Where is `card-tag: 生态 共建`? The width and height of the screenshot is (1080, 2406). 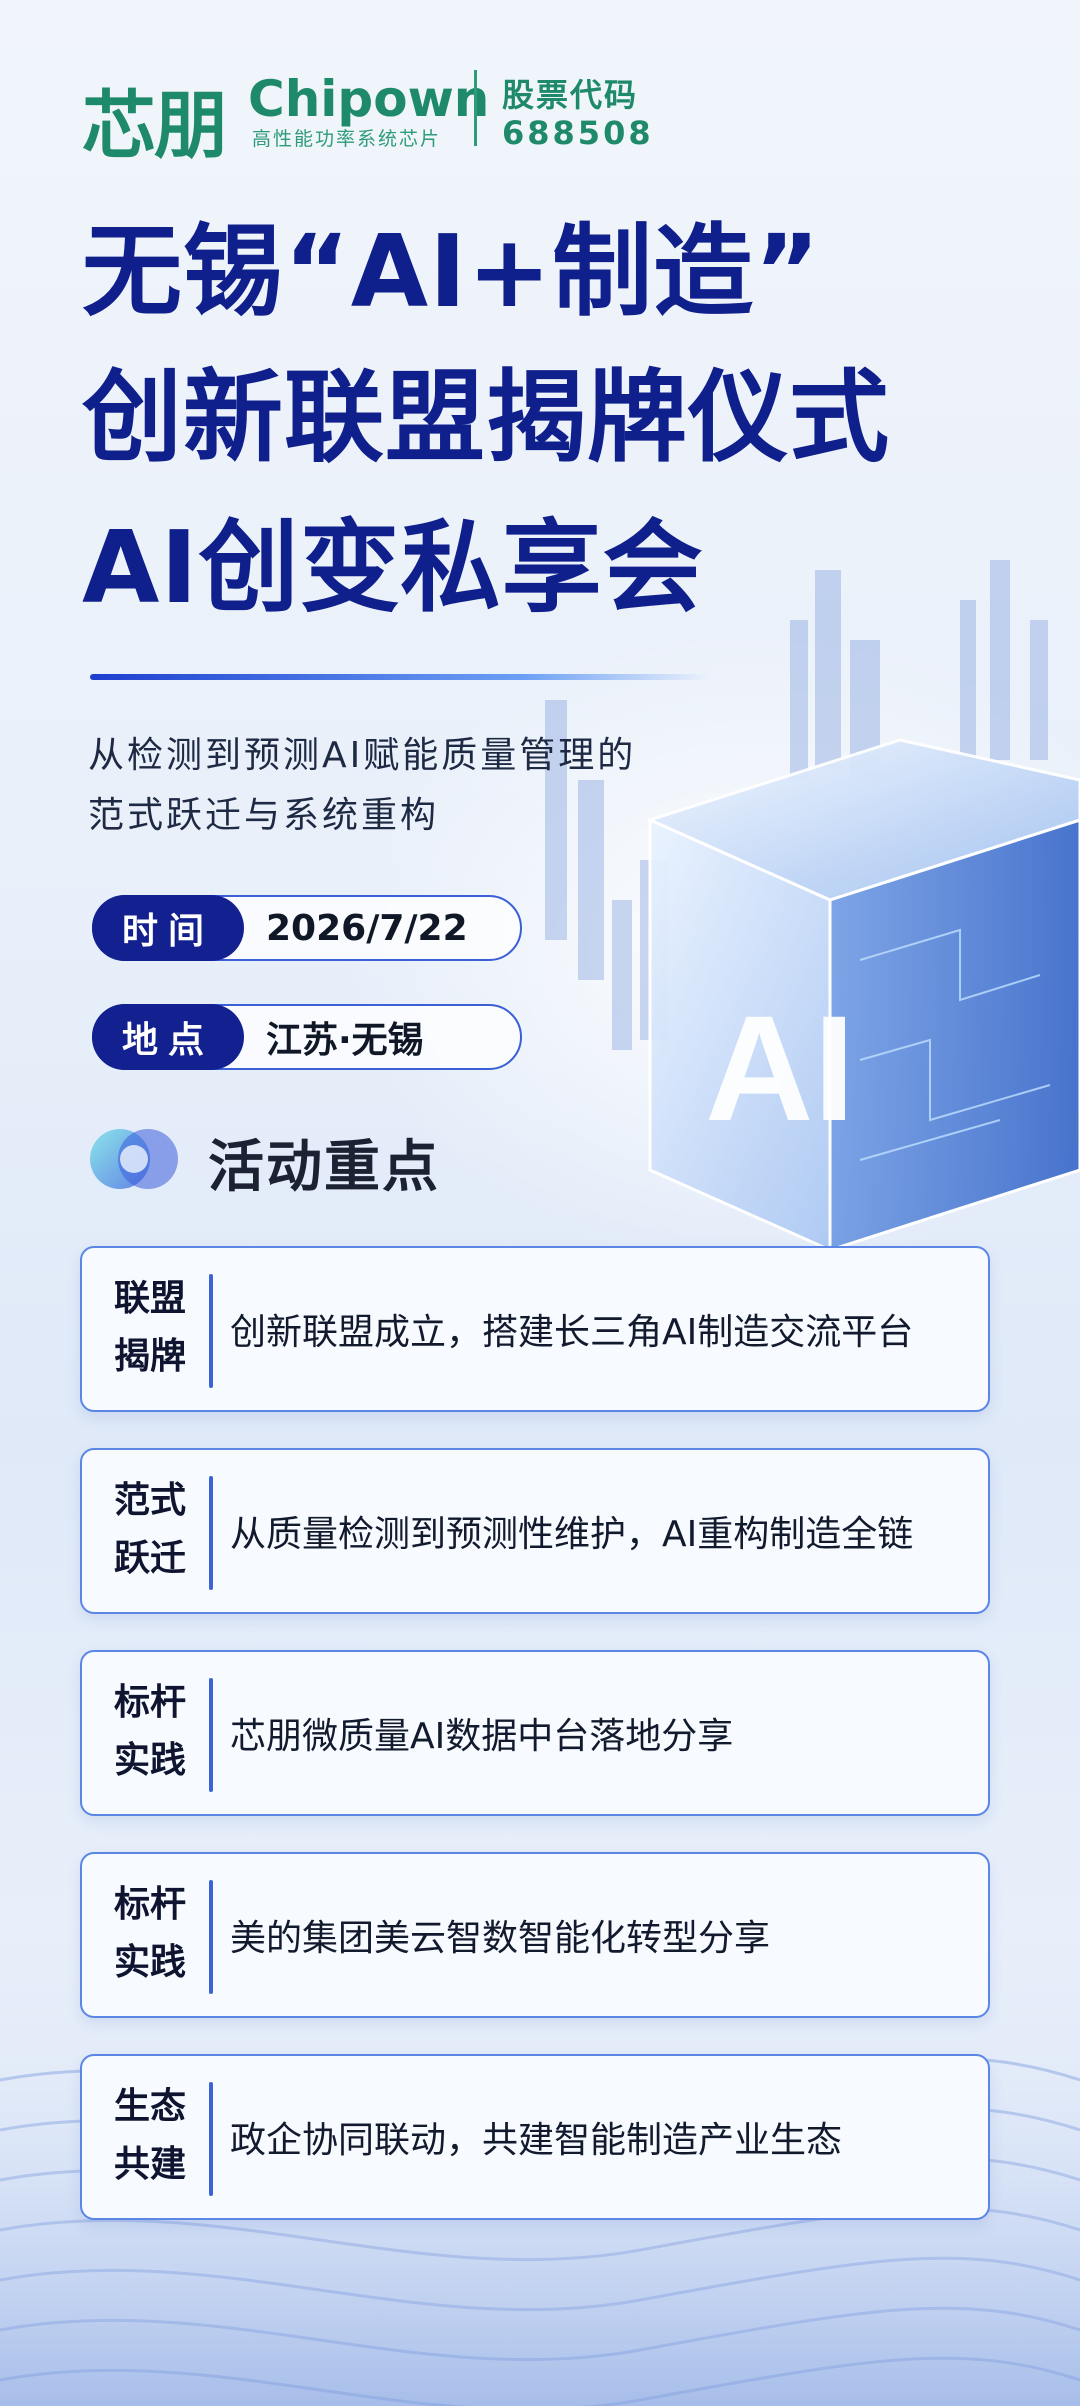 card-tag: 生态 共建 is located at coordinates (149, 2135).